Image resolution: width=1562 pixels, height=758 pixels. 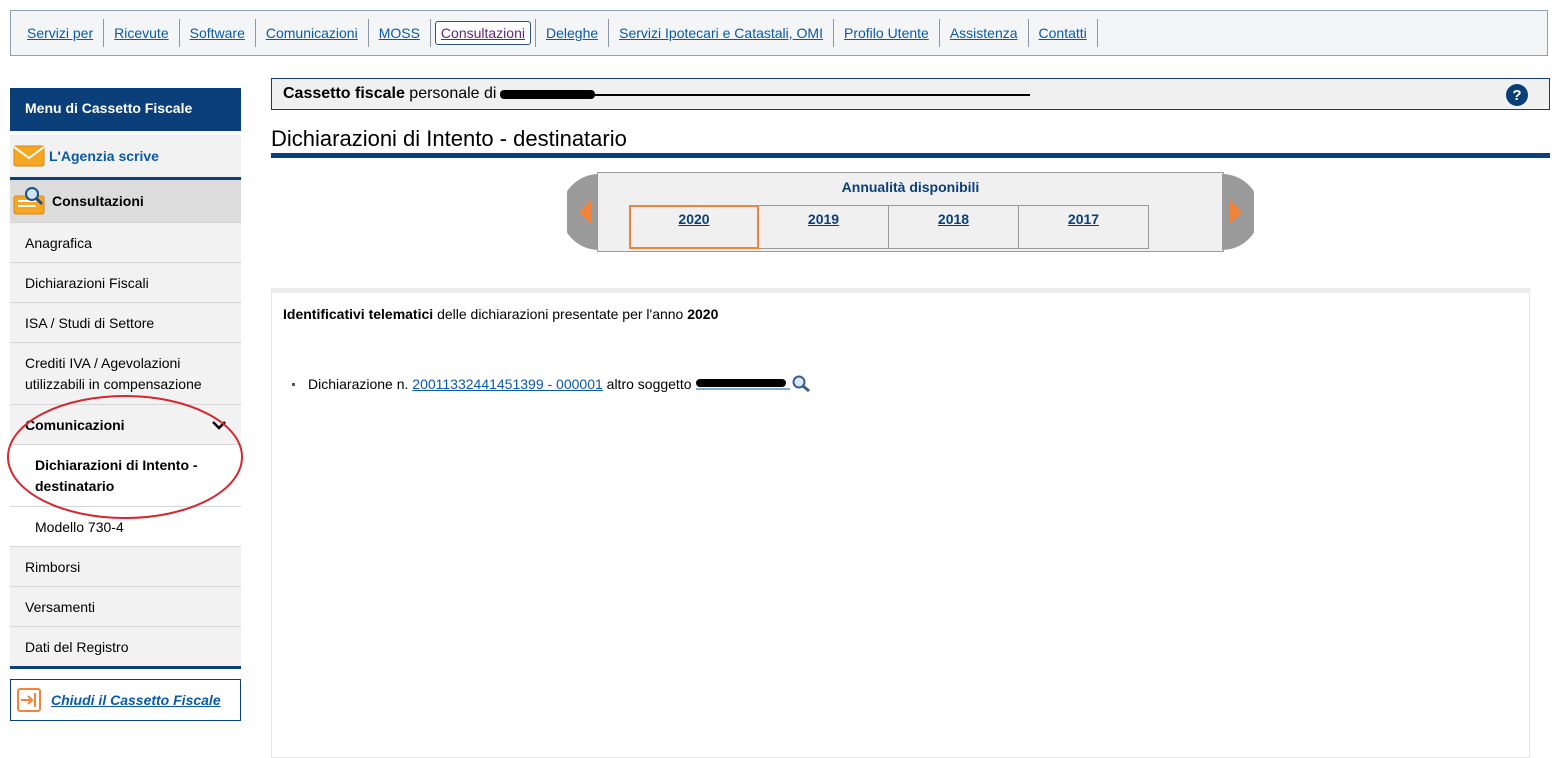 I want to click on sidebar-item-dichiarazioni-fiscali: Dichiarazioni Fiscali, so click(x=125, y=282).